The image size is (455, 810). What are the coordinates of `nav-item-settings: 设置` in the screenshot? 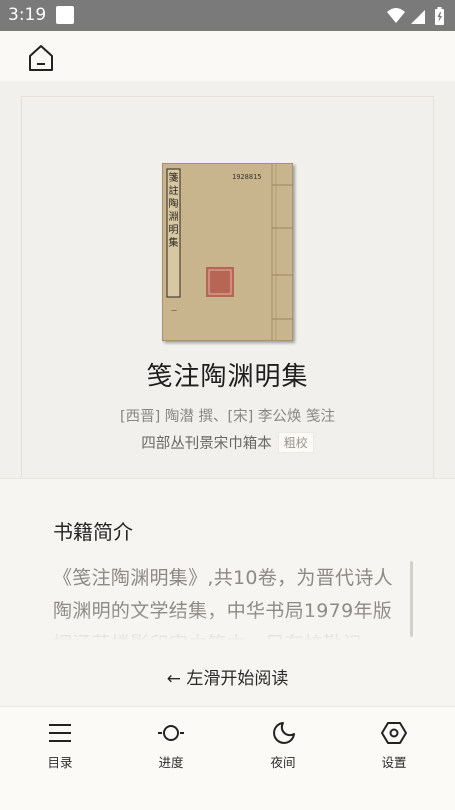 It's located at (394, 742).